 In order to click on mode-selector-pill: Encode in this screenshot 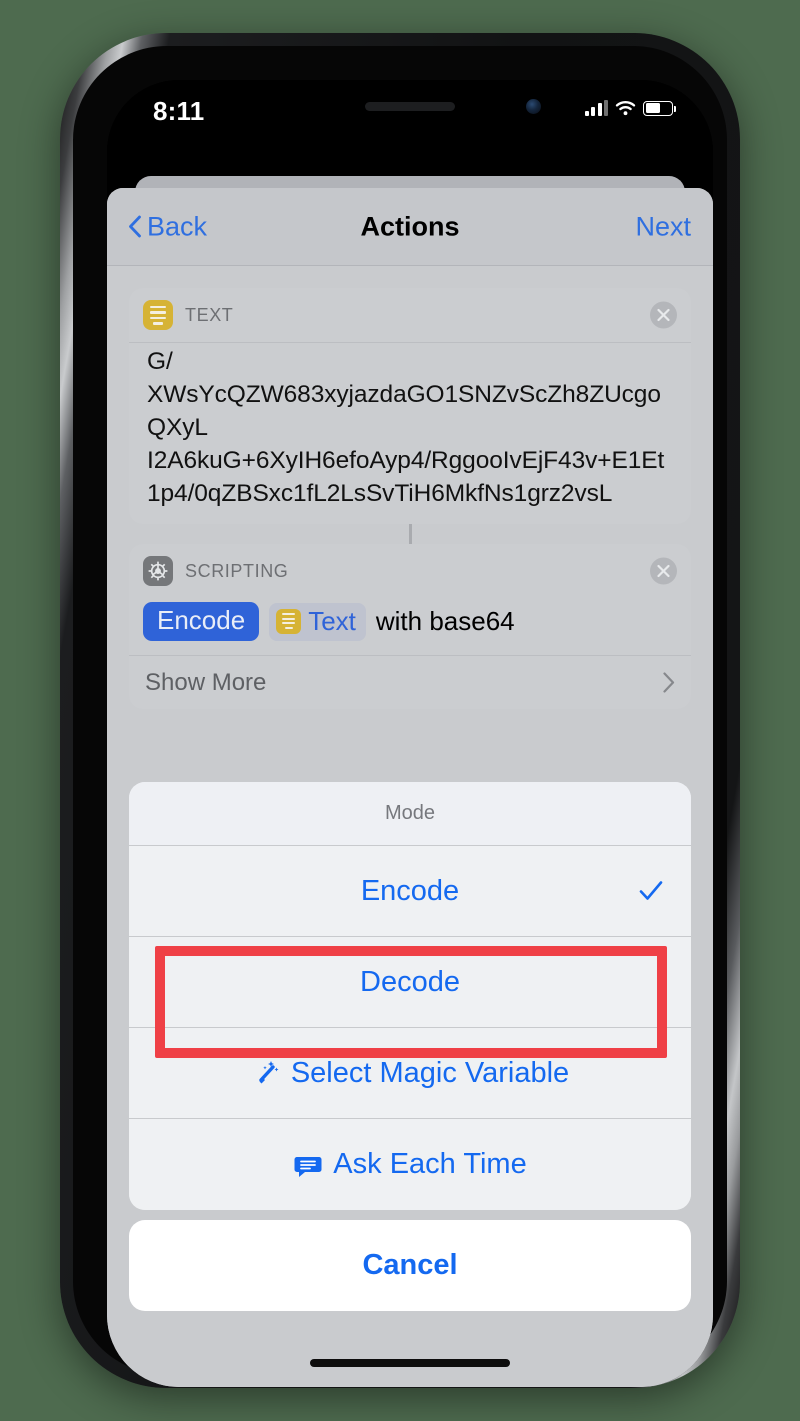, I will do `click(201, 621)`.